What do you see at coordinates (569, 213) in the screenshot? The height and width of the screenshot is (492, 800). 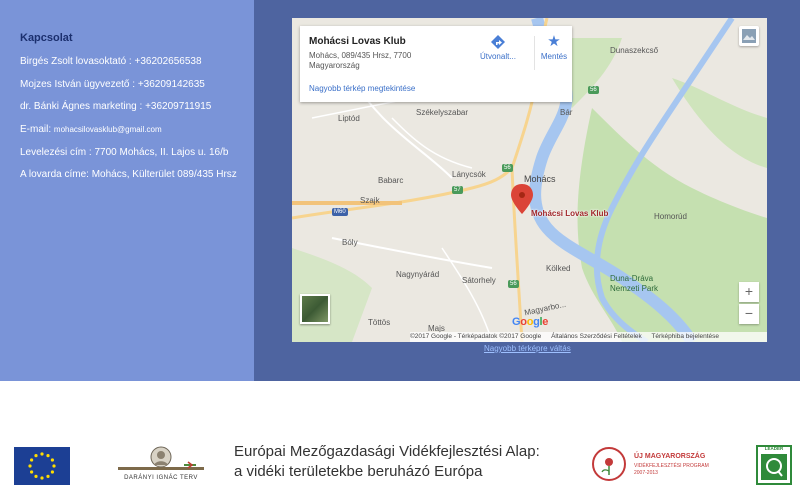 I see `pin-label: Mohácsi Lovas Klub` at bounding box center [569, 213].